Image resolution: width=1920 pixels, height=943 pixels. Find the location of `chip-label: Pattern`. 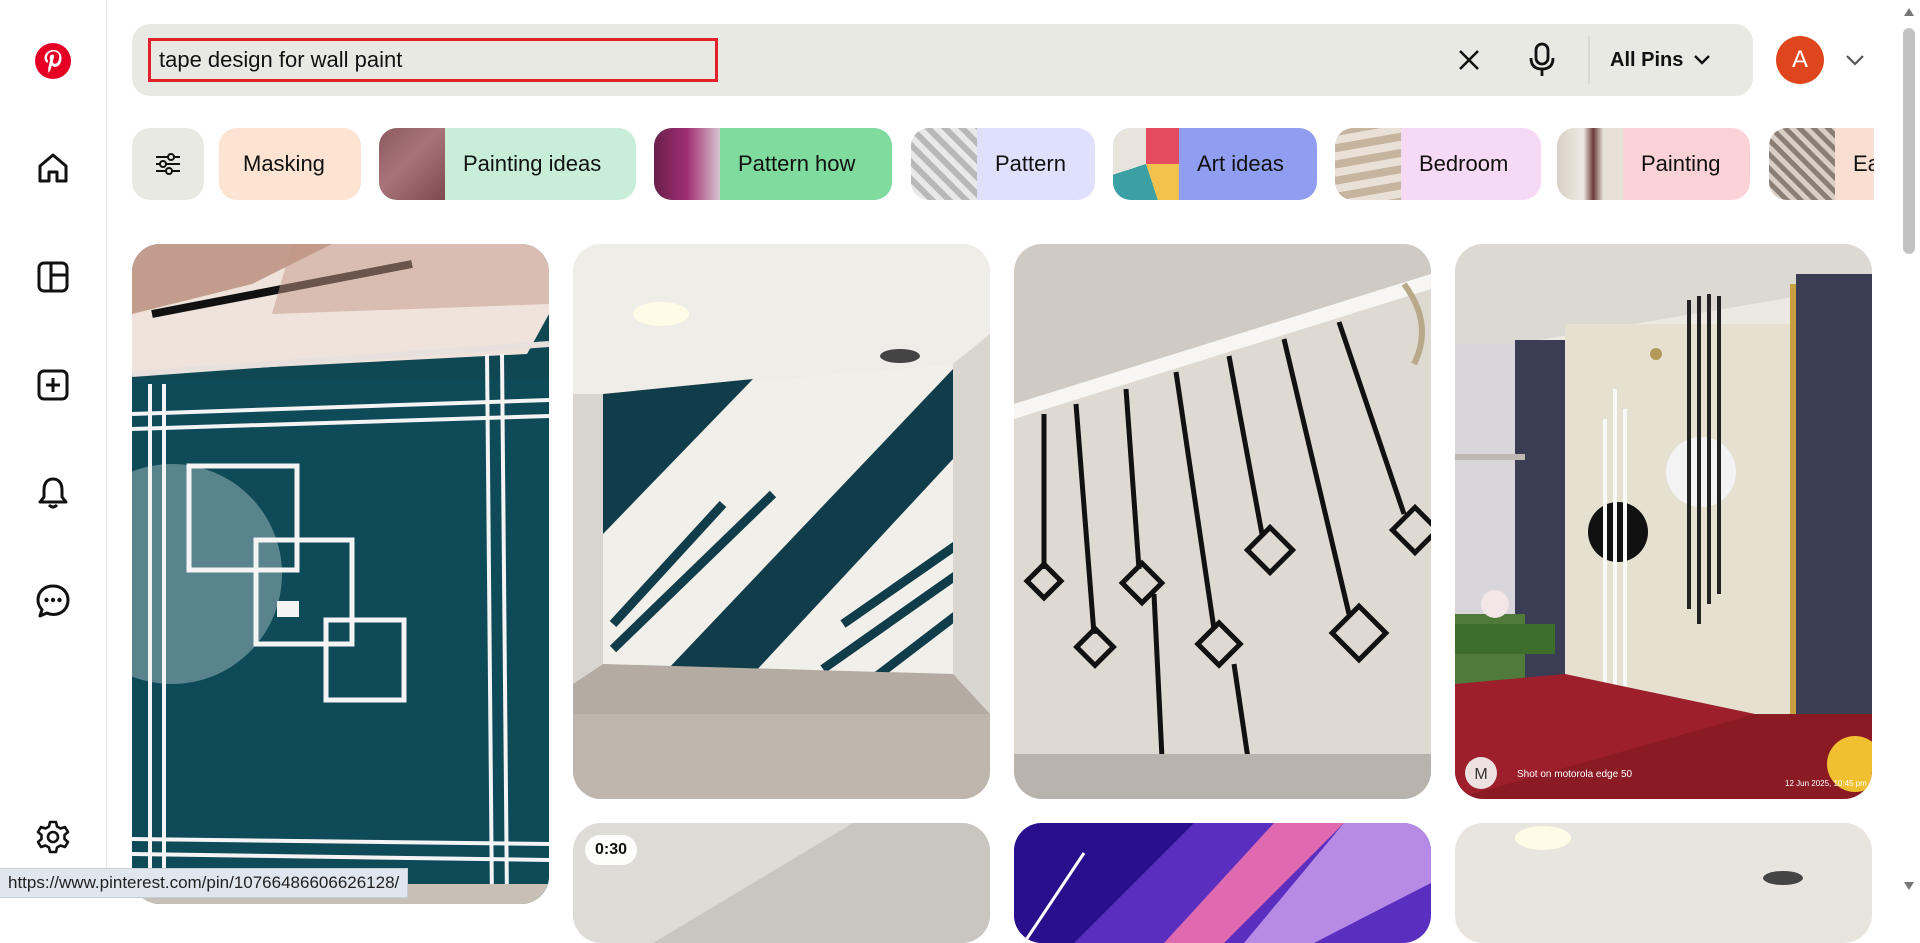

chip-label: Pattern is located at coordinates (1030, 163).